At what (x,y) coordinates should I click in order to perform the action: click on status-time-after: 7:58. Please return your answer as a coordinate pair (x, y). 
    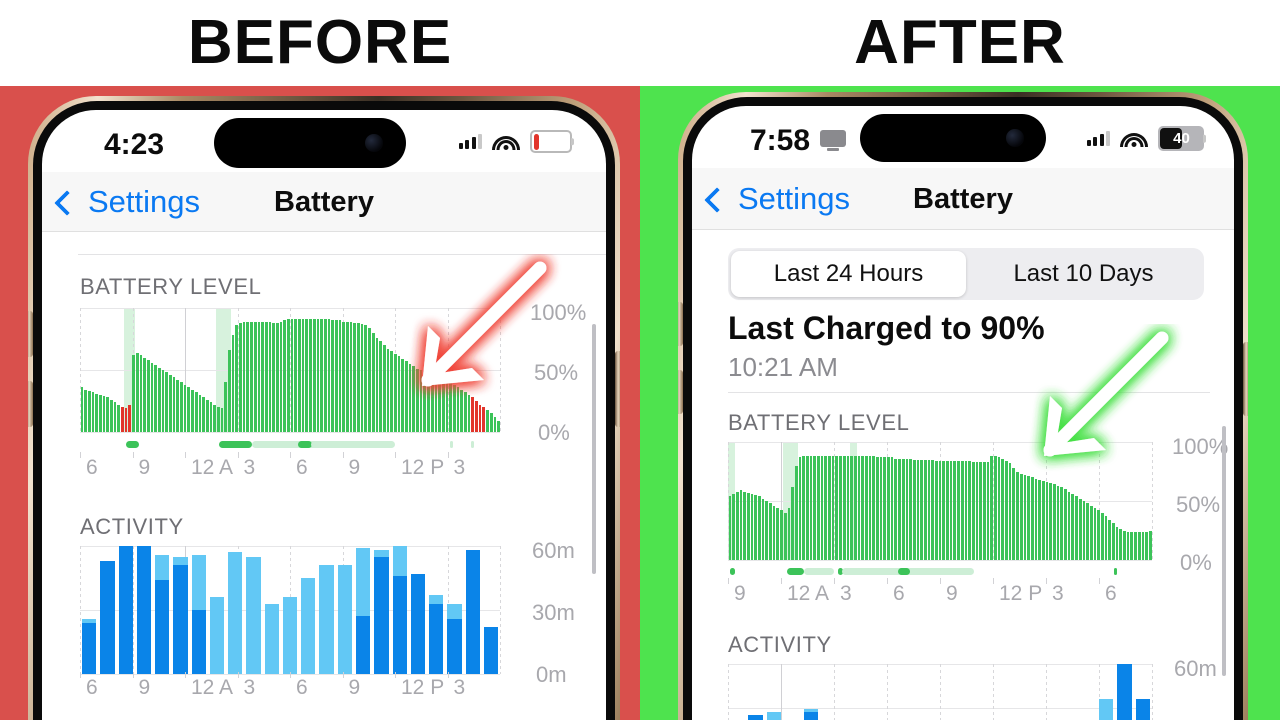
    Looking at the image, I should click on (780, 140).